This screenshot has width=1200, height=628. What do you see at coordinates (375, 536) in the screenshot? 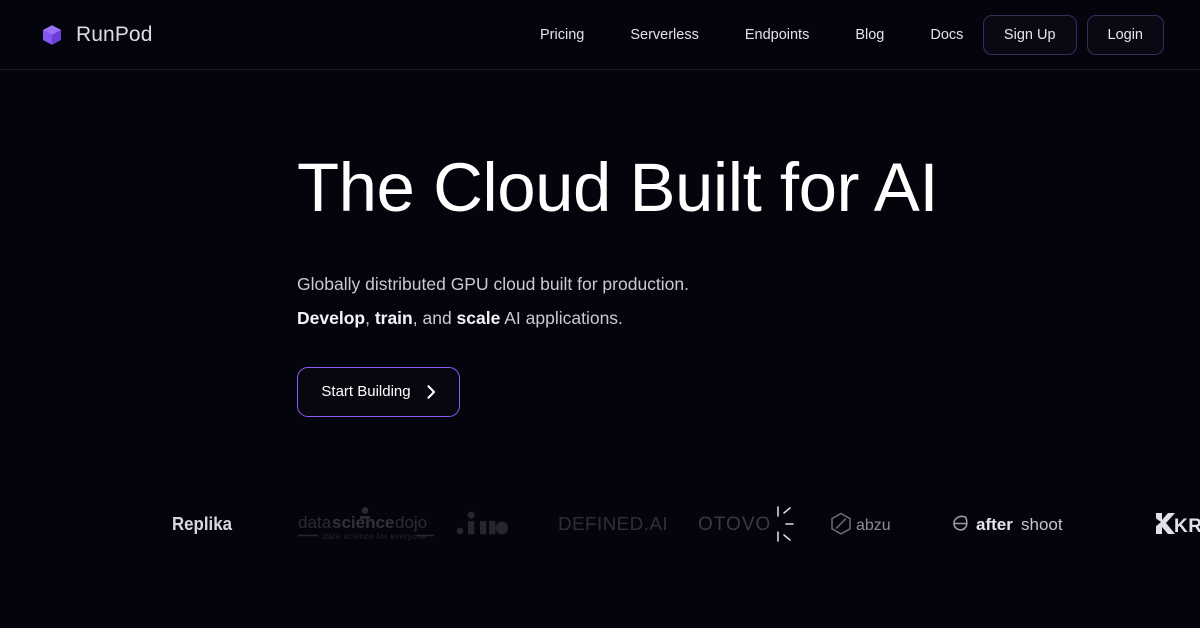
I see `logo-dsd-tagline: data science for everyone` at bounding box center [375, 536].